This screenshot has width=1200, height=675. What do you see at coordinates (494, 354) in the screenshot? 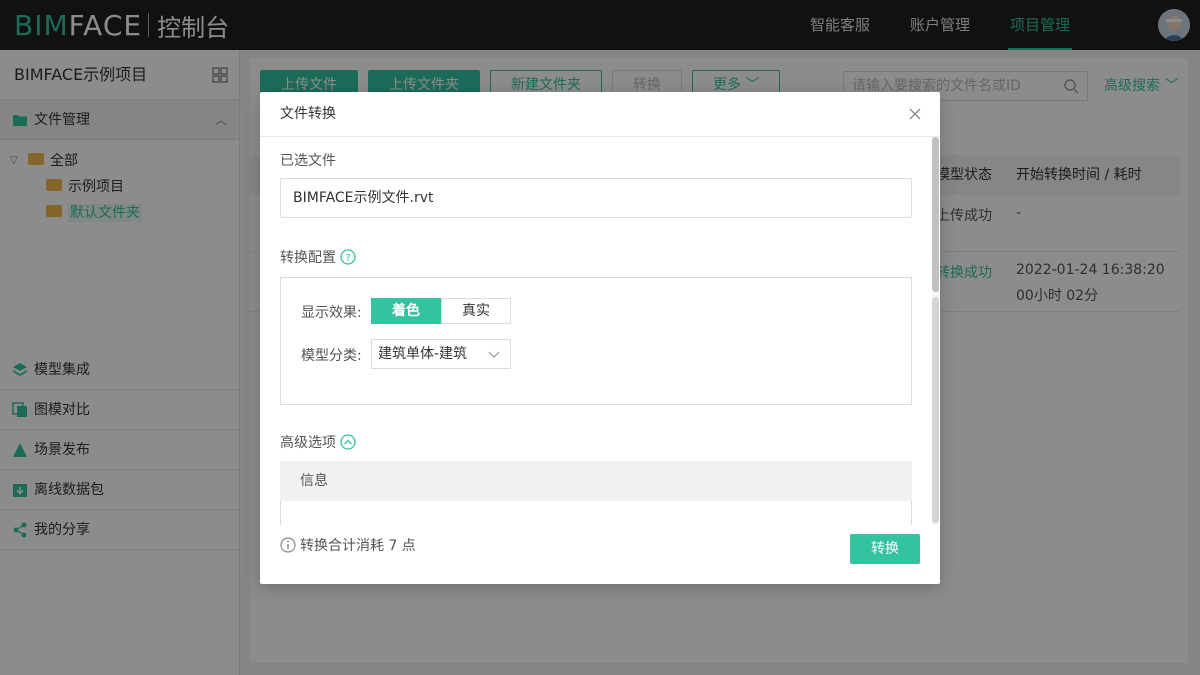
I see `chevron-down-icon` at bounding box center [494, 354].